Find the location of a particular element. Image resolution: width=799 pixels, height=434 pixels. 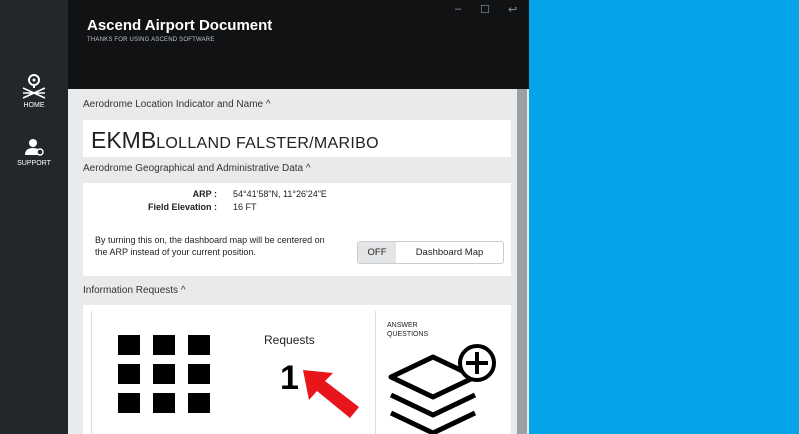

arp-value: 54°41'58"N, 11°26'24"E is located at coordinates (280, 194).